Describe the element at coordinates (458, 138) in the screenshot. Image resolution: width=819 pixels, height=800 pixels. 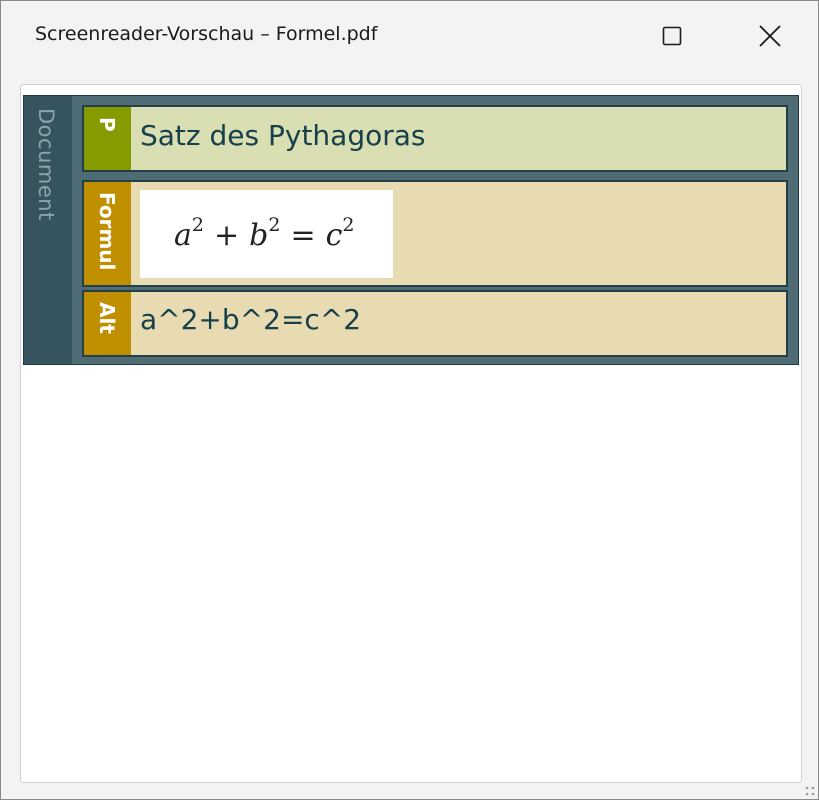
I see `paragraph-body: Satz des Pythagoras` at that location.